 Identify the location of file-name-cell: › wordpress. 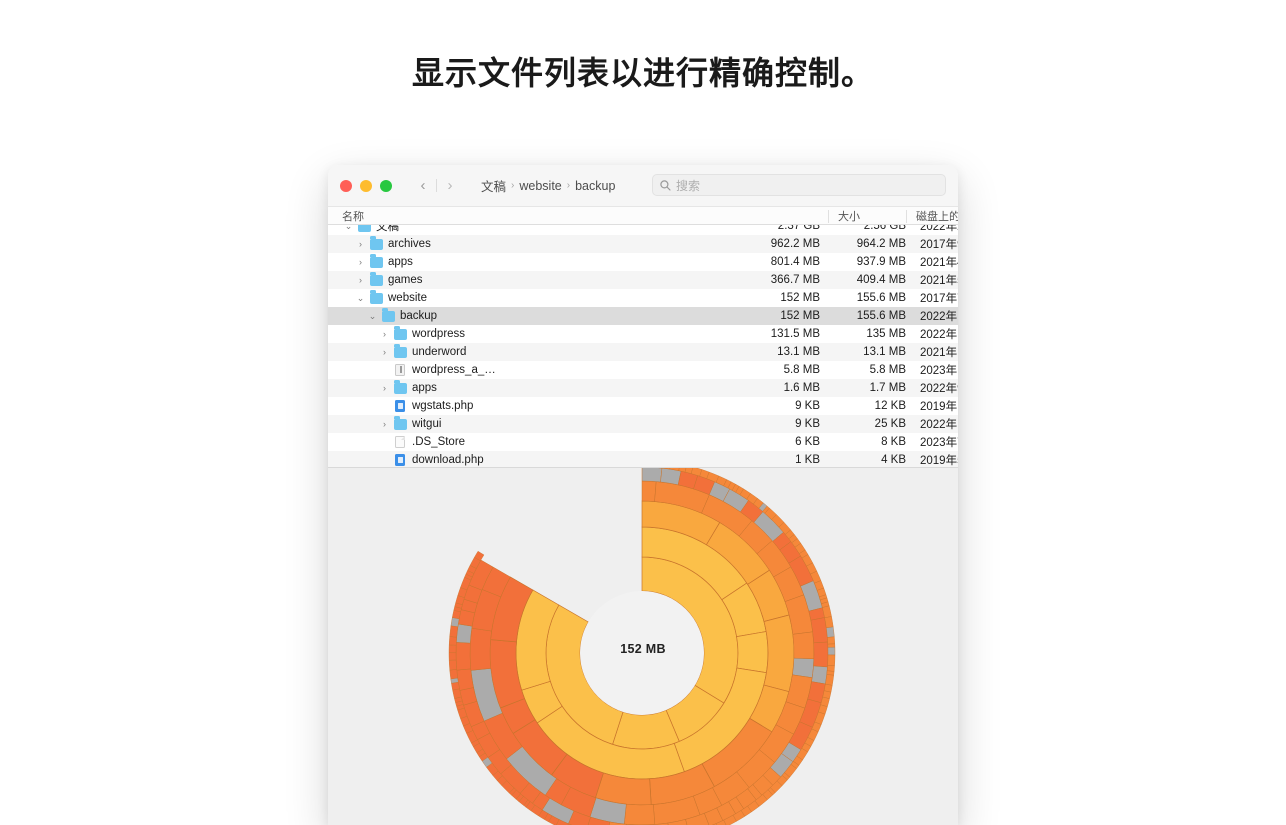
(421, 334).